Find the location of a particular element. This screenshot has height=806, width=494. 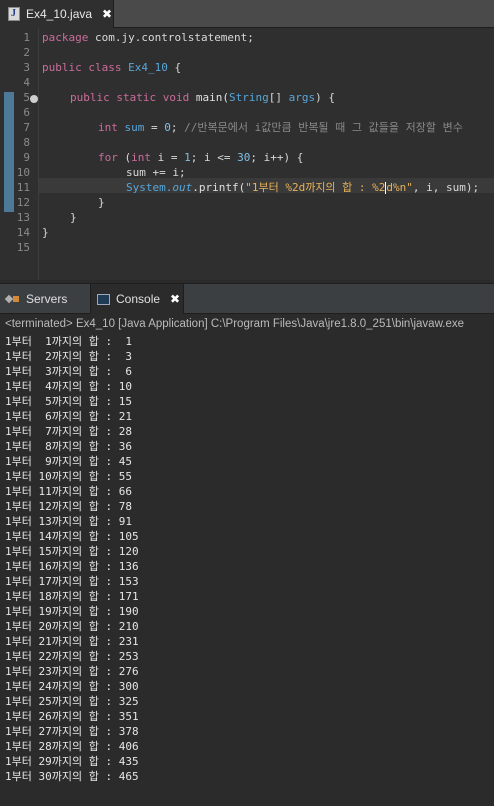

editor-tab-ex4-10: Ex4_10.java ✖ is located at coordinates (57, 14).